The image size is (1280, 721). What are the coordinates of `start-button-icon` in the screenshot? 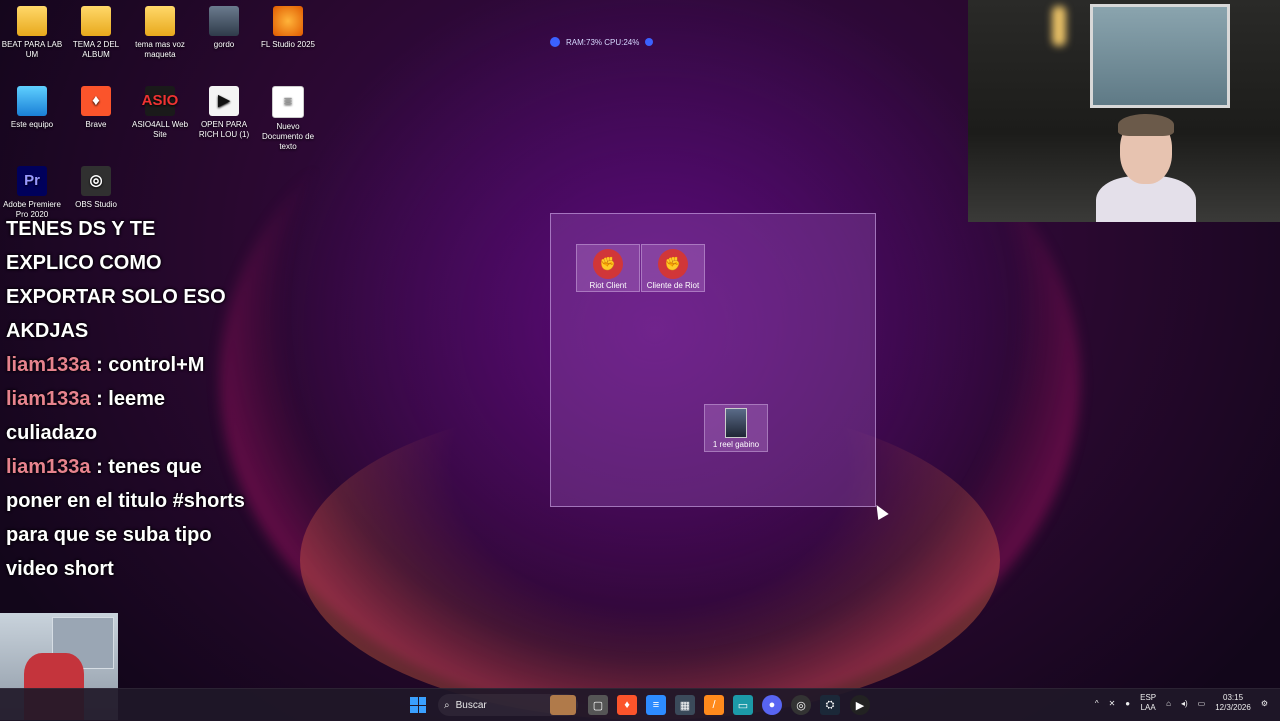 It's located at (418, 705).